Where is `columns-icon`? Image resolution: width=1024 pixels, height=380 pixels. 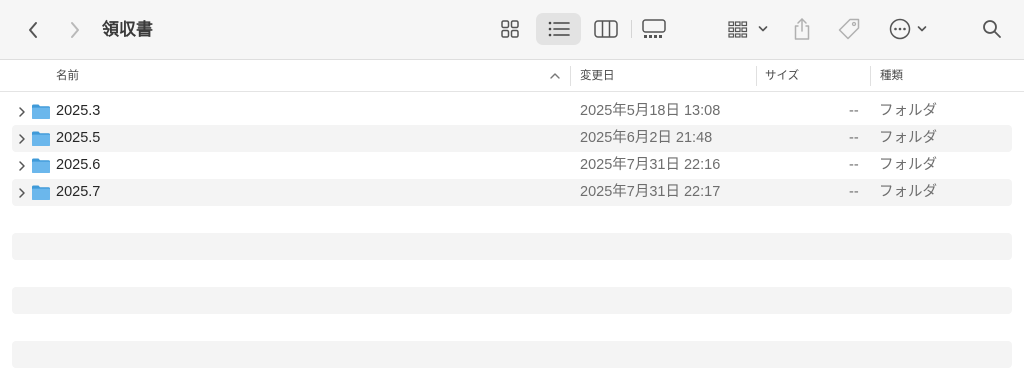 columns-icon is located at coordinates (606, 29).